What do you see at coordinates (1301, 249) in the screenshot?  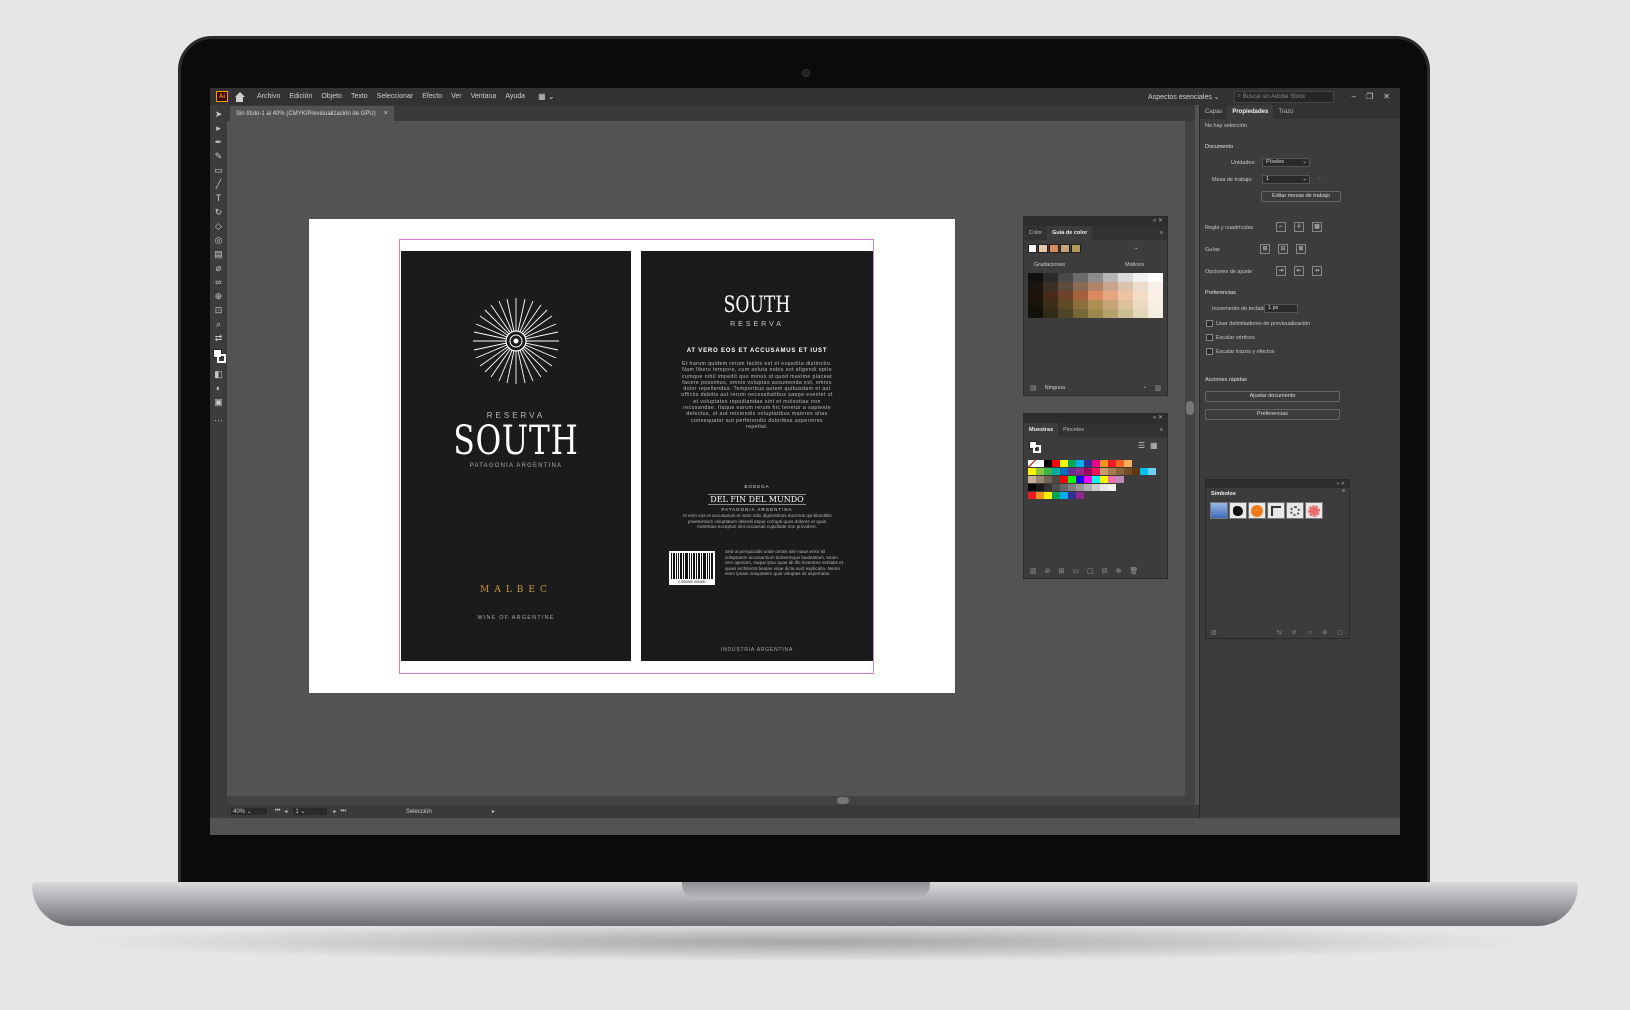 I see `smart-guides-icon: ⊠` at bounding box center [1301, 249].